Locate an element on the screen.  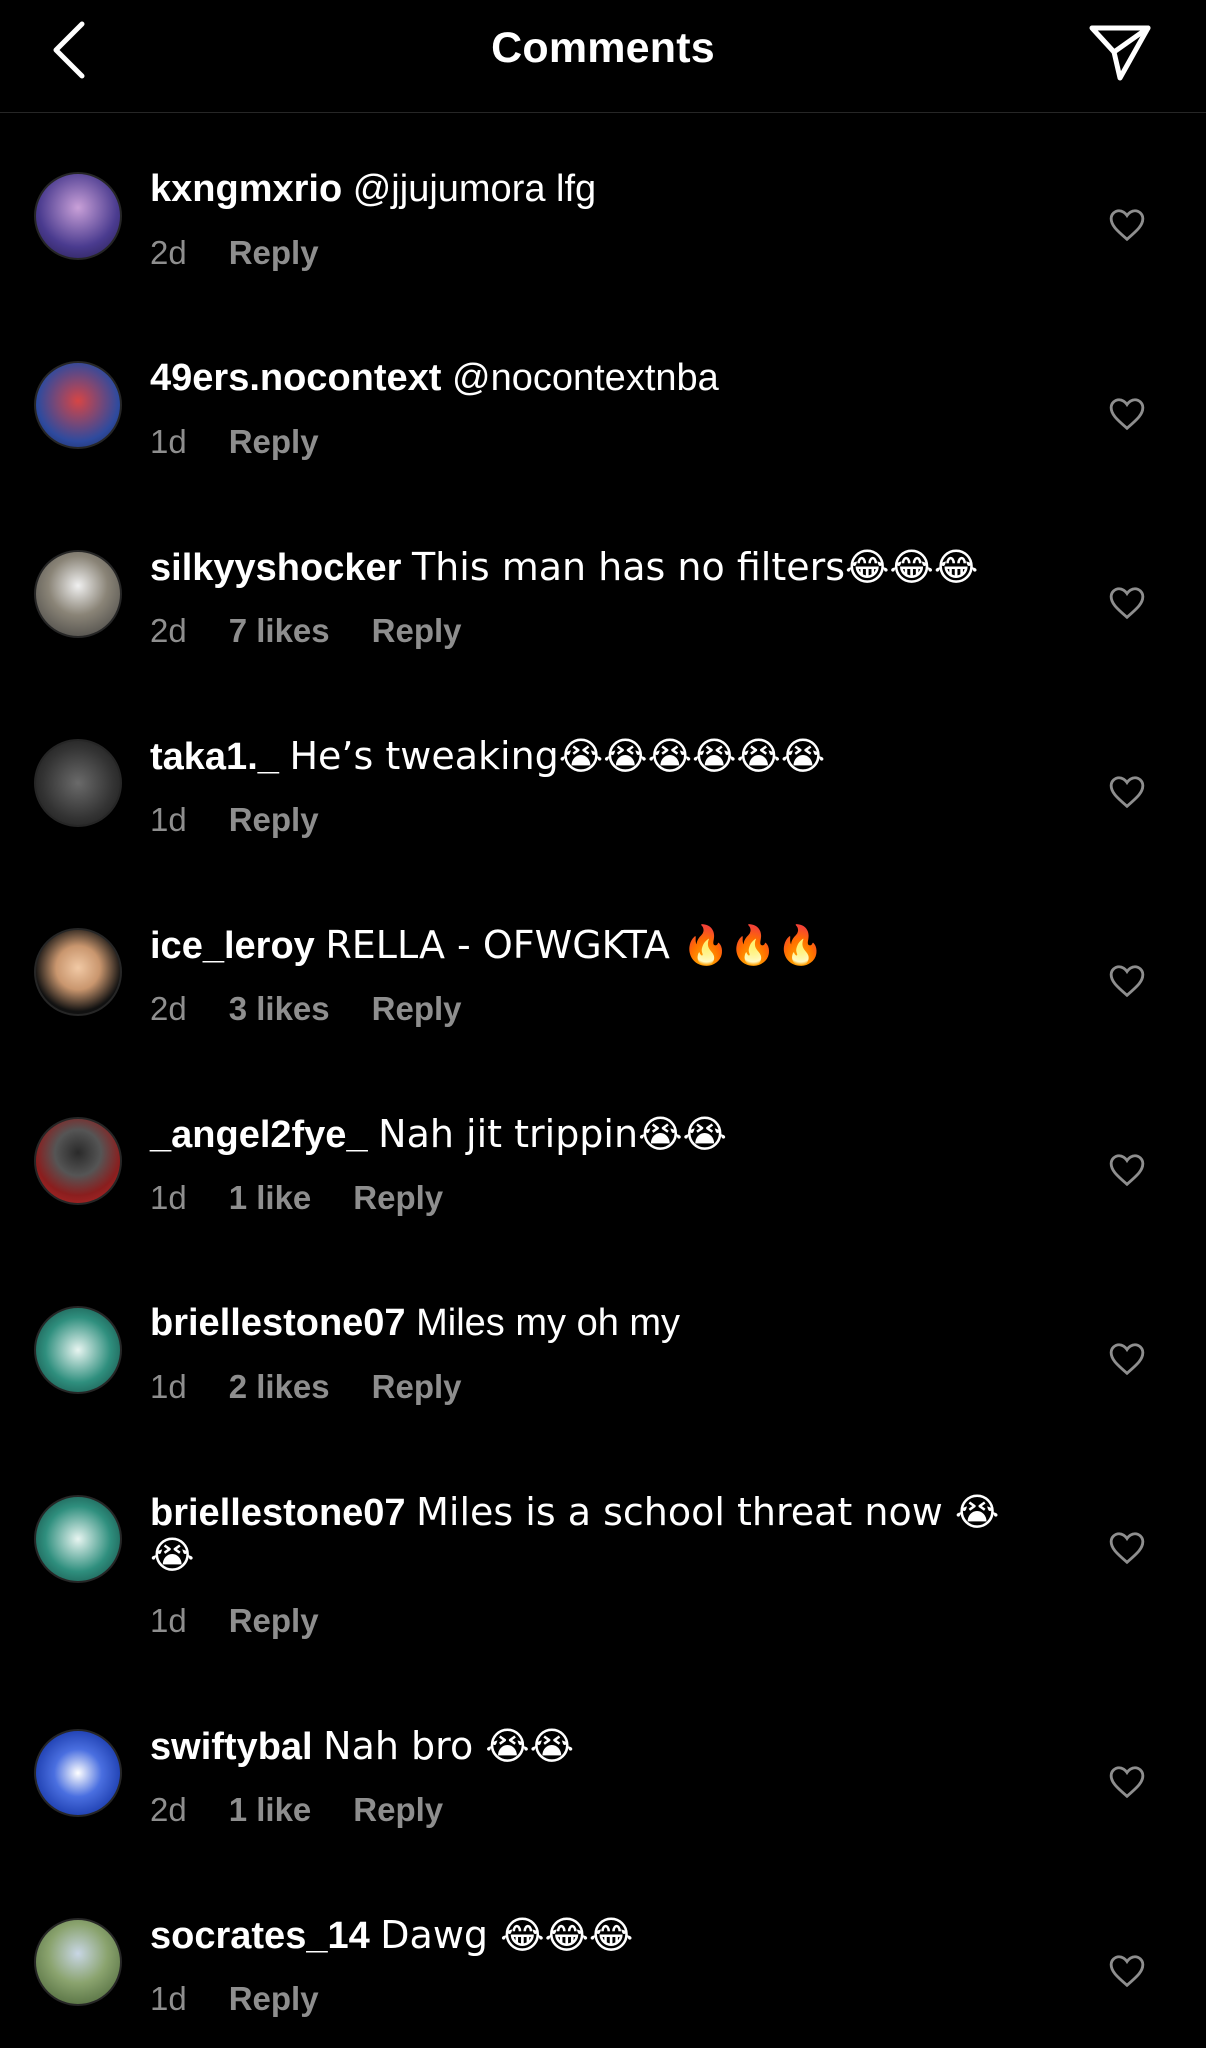
comment-text: swiftybal Nah bro 😭😭 is located at coordinates (588, 1746).